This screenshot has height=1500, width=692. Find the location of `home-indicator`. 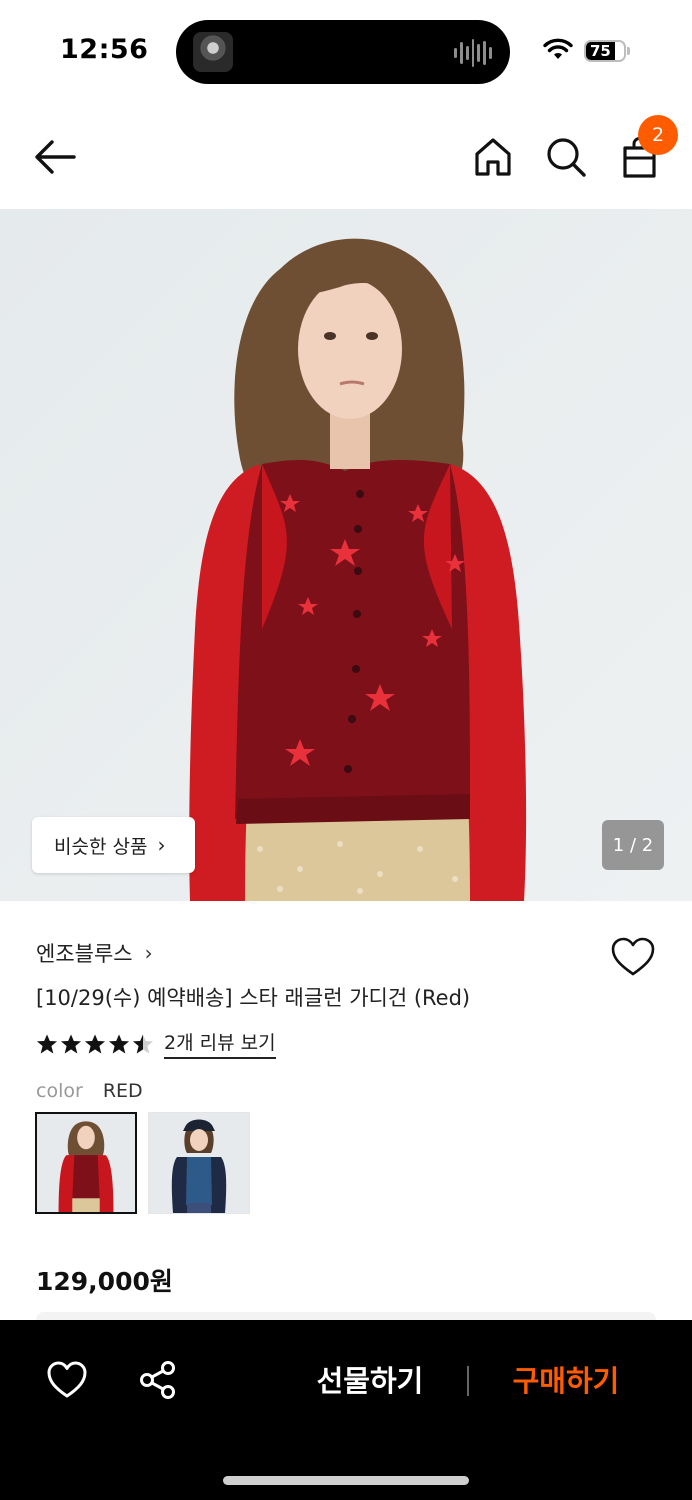

home-indicator is located at coordinates (346, 1480).